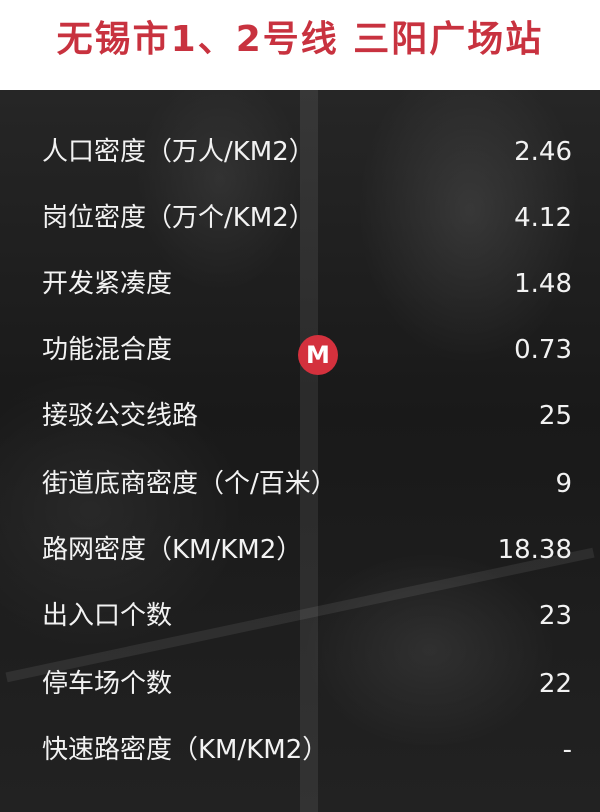  Describe the element at coordinates (307, 684) in the screenshot. I see `stat-row: 停车场个数 22` at that location.